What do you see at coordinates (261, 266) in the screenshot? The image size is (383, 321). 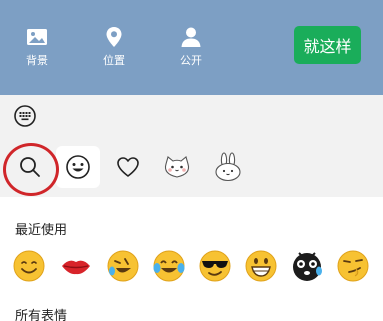 I see `grin-emoji-icon` at bounding box center [261, 266].